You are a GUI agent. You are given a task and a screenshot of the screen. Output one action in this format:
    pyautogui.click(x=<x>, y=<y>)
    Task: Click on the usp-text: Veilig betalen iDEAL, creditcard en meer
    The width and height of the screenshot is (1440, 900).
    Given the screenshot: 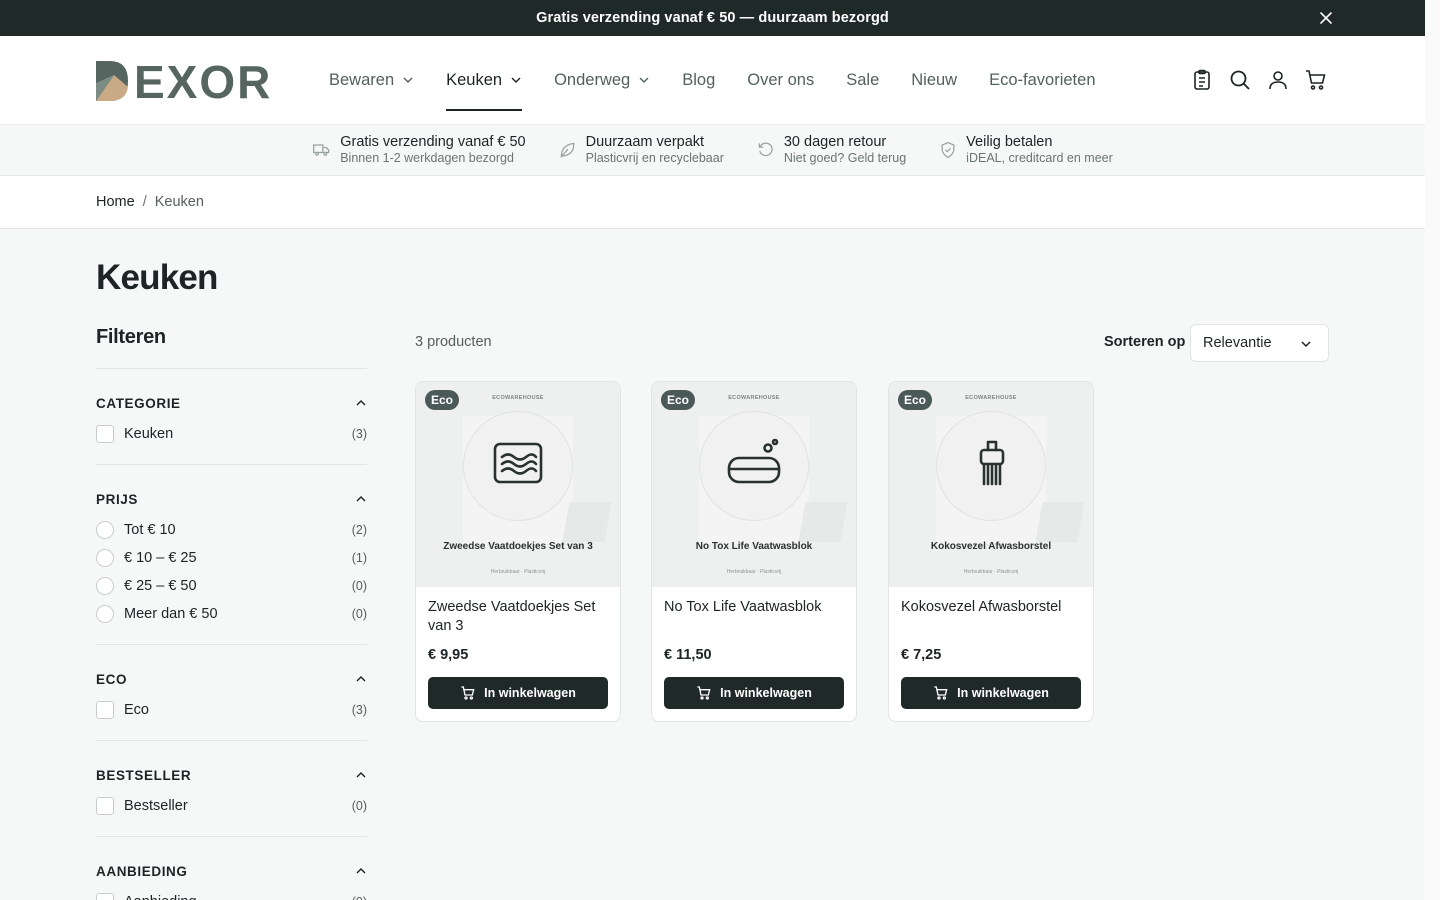 What is the action you would take?
    pyautogui.click(x=1039, y=150)
    